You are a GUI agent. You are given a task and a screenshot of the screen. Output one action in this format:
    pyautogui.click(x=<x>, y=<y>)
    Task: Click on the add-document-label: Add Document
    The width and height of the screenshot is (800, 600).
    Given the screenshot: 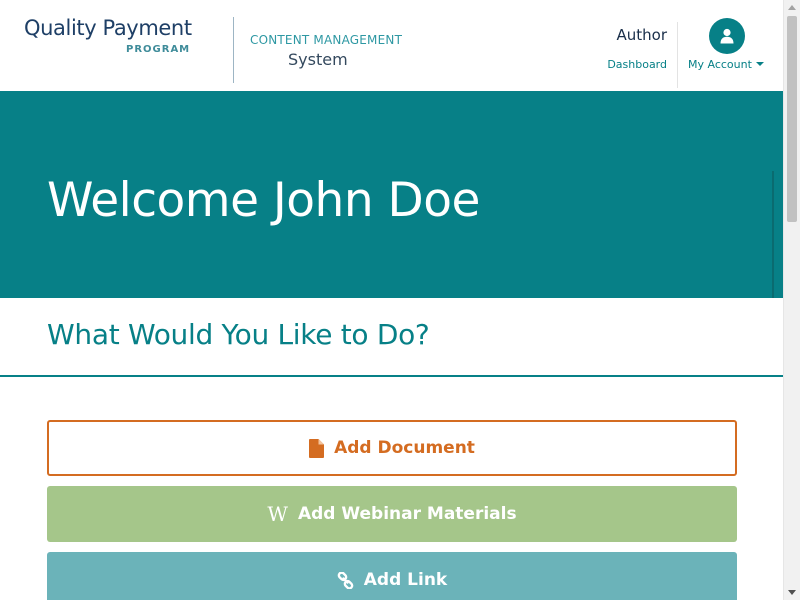 What is the action you would take?
    pyautogui.click(x=404, y=448)
    